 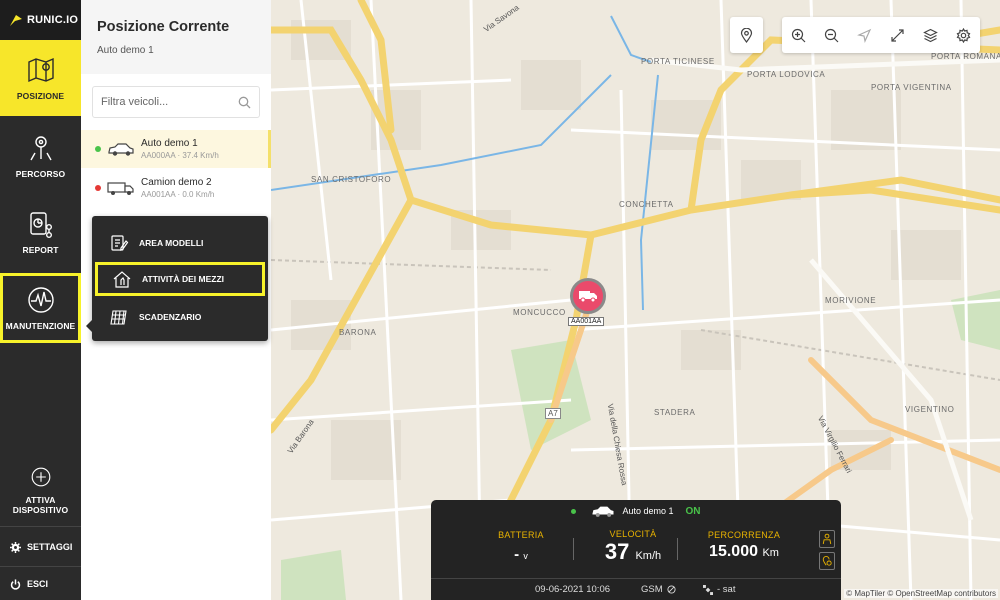 What do you see at coordinates (178, 194) in the screenshot?
I see `vehicle-meta: AA001AA · 0.0 Km/h` at bounding box center [178, 194].